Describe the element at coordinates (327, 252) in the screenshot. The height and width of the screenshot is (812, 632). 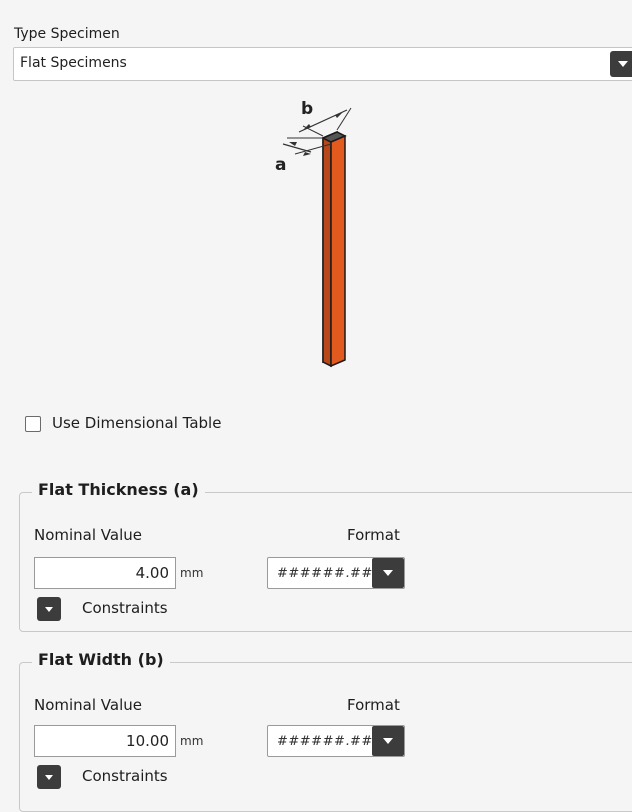
I see `specimen-side-face` at that location.